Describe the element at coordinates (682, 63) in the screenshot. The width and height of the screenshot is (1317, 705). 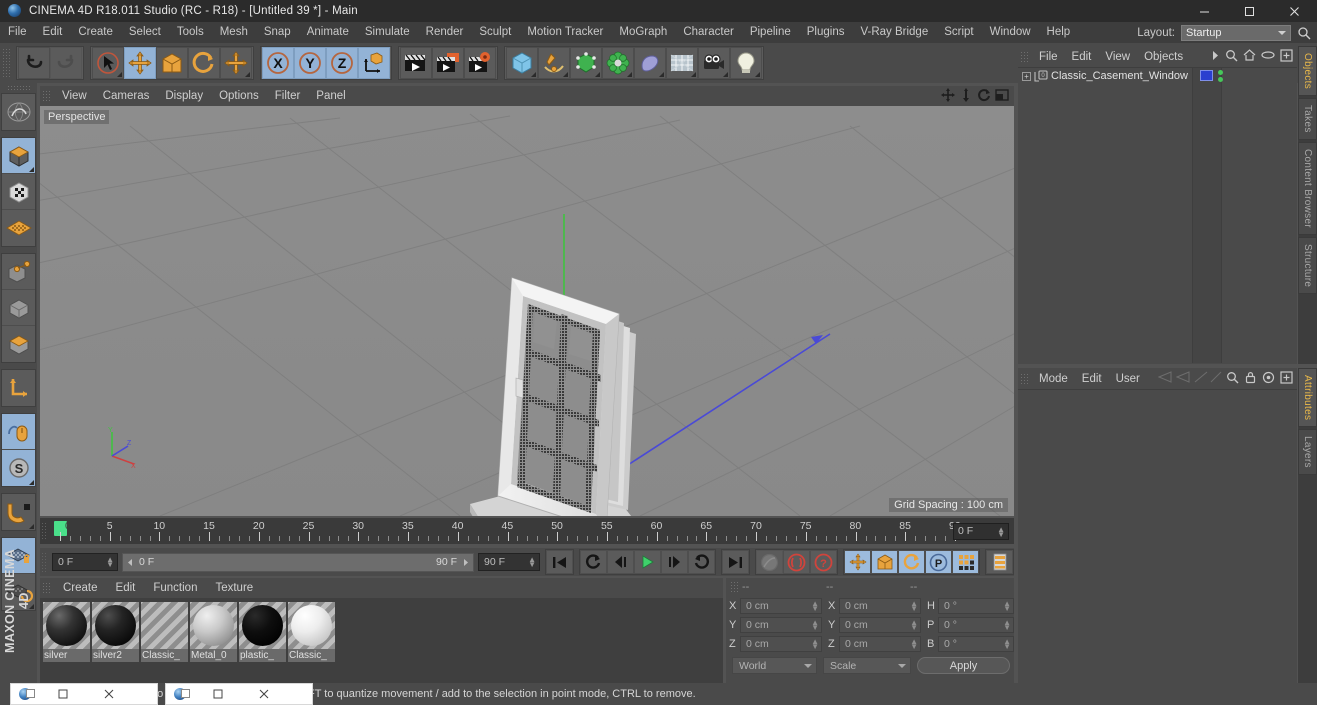
I see `add-floor-button` at that location.